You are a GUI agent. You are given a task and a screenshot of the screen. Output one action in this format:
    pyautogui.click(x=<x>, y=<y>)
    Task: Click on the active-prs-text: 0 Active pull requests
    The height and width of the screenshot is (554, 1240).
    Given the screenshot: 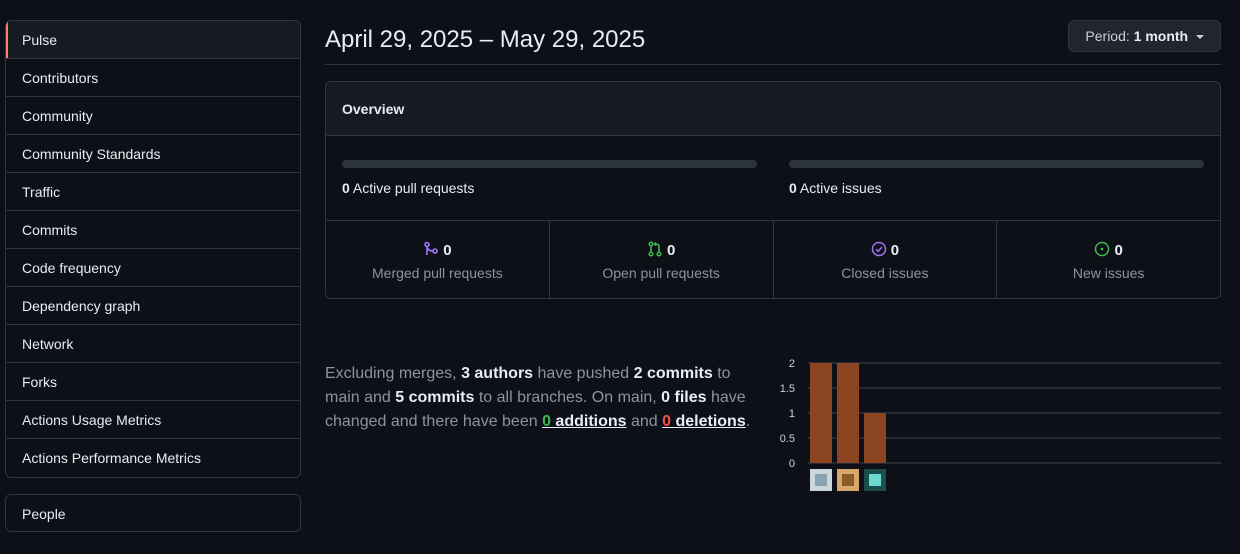 What is the action you would take?
    pyautogui.click(x=549, y=188)
    